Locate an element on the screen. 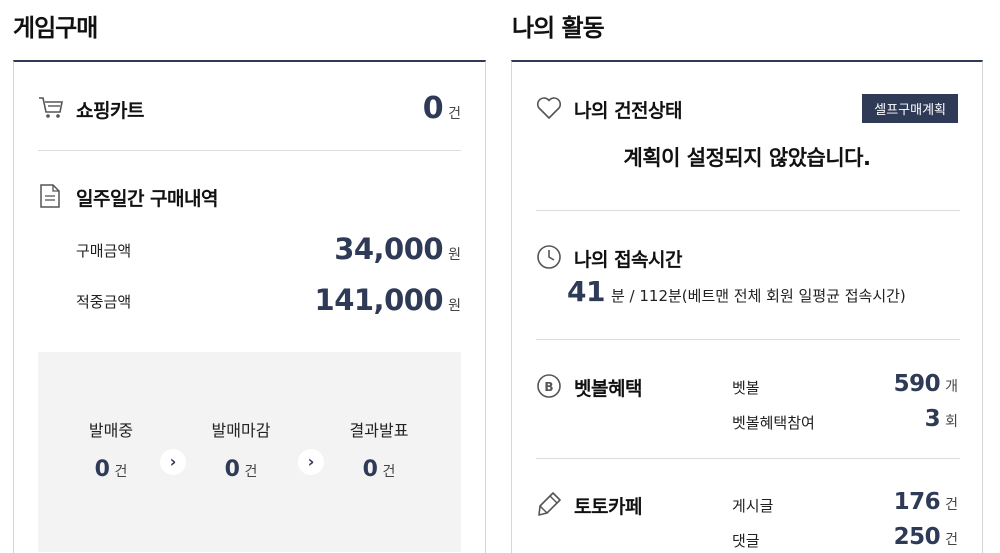  betball-count-value: 590 개 is located at coordinates (926, 384).